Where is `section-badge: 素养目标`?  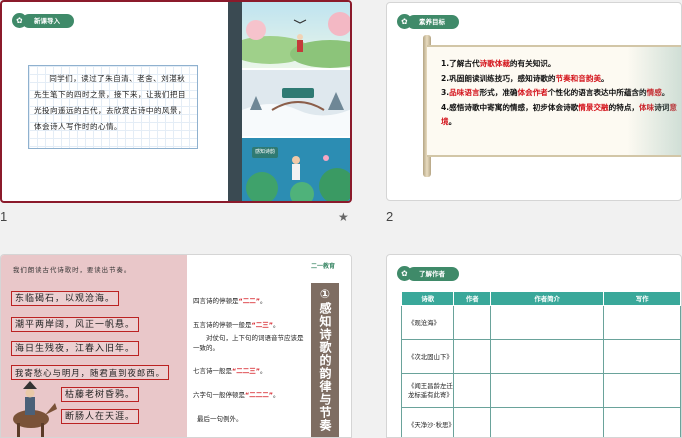
section-badge: 素养目标 is located at coordinates (433, 22).